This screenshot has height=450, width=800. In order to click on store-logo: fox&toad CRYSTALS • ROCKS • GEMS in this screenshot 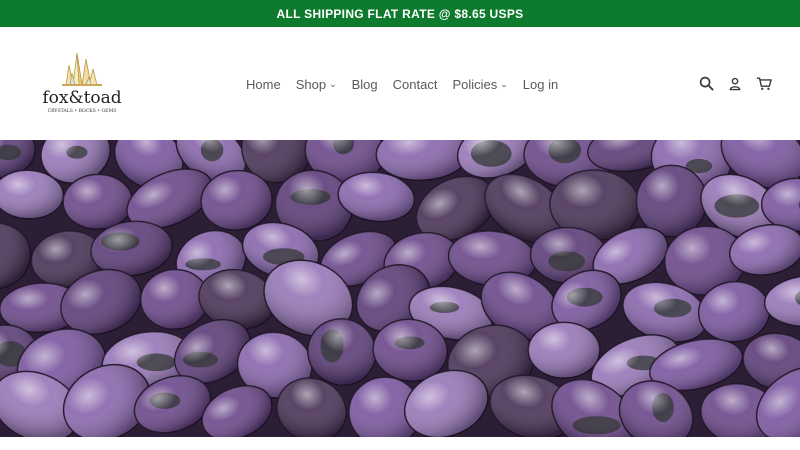, I will do `click(82, 85)`.